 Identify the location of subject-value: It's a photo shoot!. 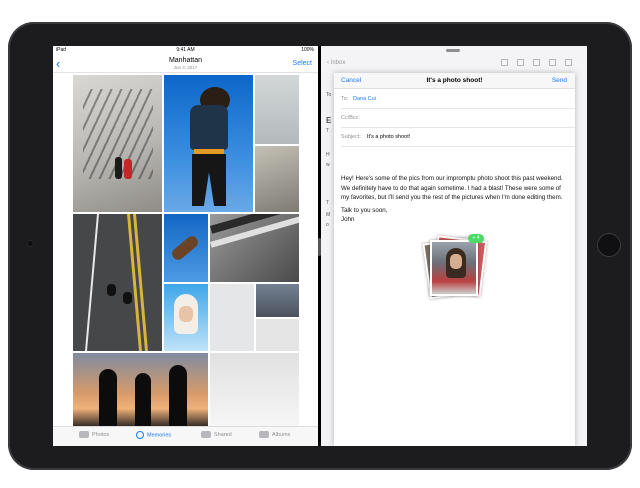
(388, 137).